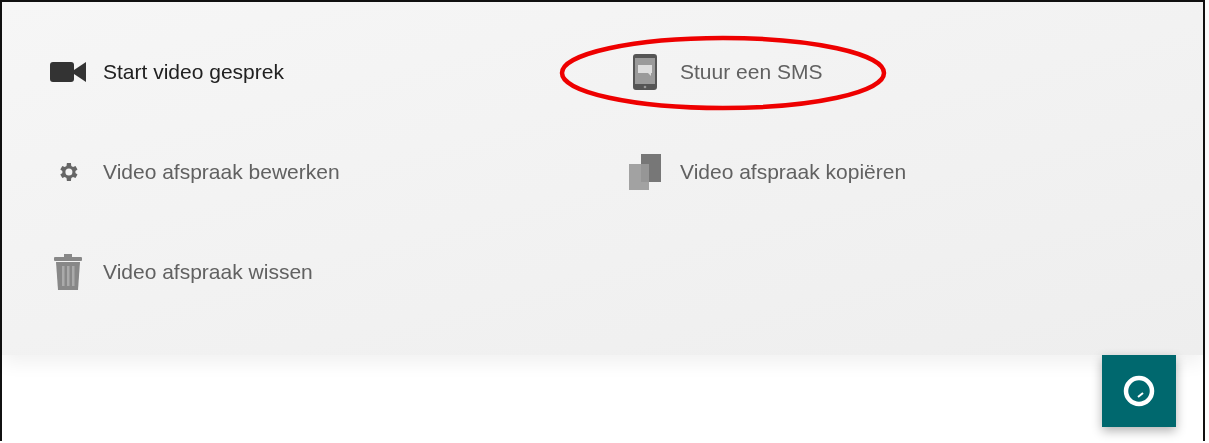 Image resolution: width=1209 pixels, height=443 pixels. Describe the element at coordinates (68, 72) in the screenshot. I see `video-camera-icon` at that location.